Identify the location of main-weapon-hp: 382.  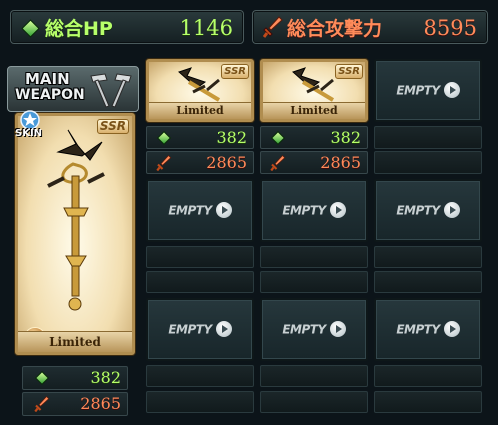
(105, 377).